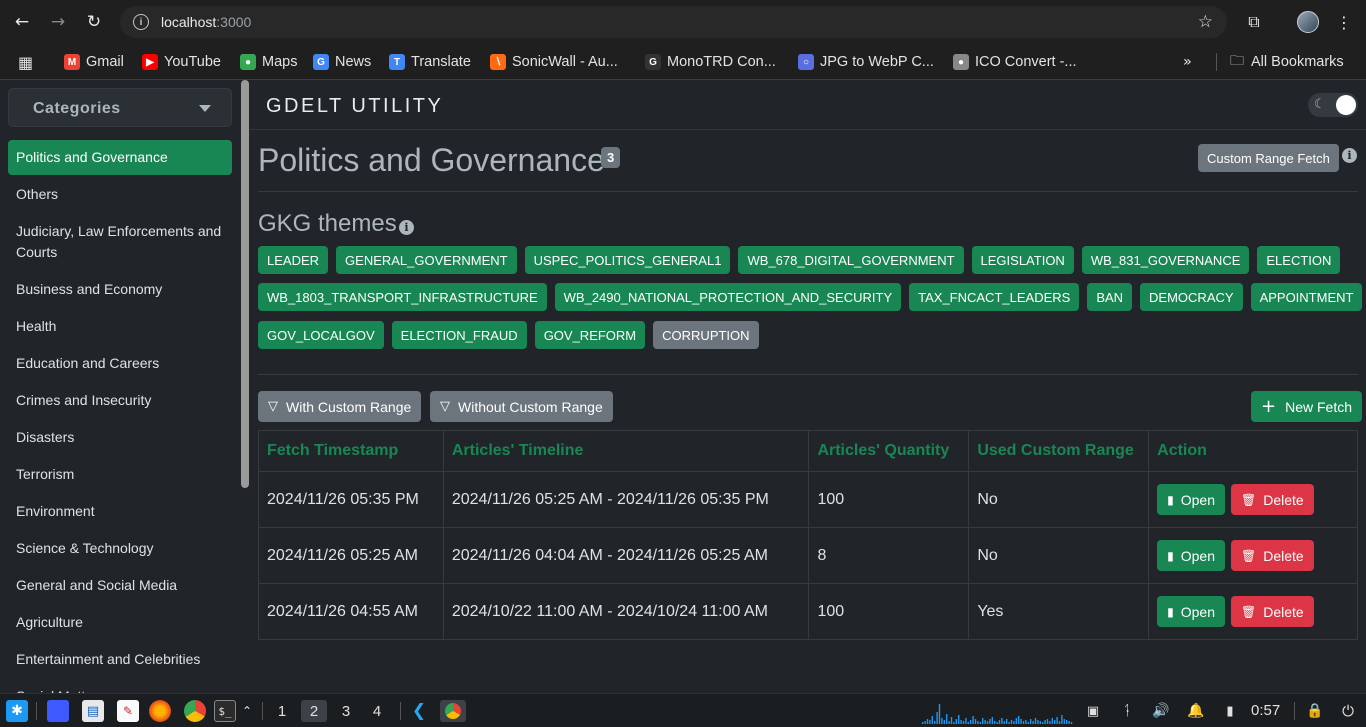 The image size is (1366, 727). What do you see at coordinates (346, 711) in the screenshot?
I see `workspace-3: 3` at bounding box center [346, 711].